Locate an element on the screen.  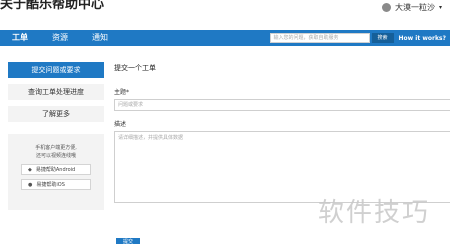
user-avatar-icon is located at coordinates (386, 7).